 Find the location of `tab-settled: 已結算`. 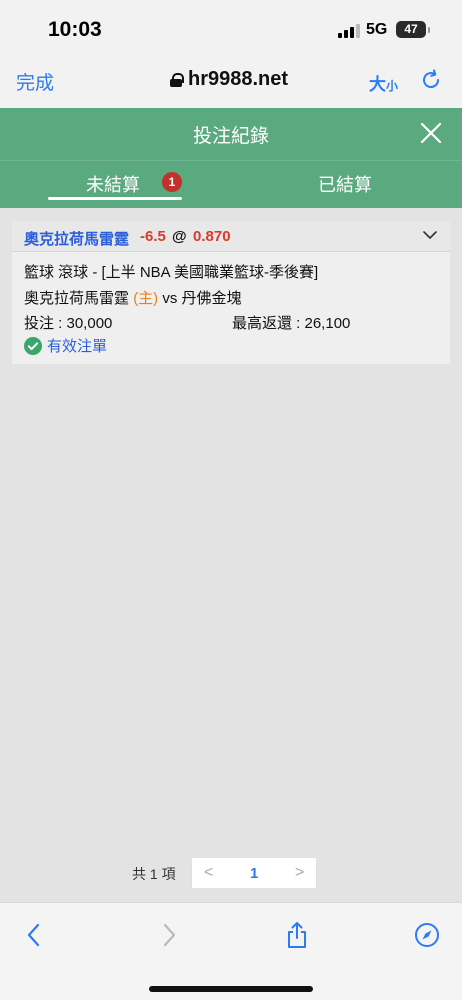

tab-settled: 已結算 is located at coordinates (345, 184).